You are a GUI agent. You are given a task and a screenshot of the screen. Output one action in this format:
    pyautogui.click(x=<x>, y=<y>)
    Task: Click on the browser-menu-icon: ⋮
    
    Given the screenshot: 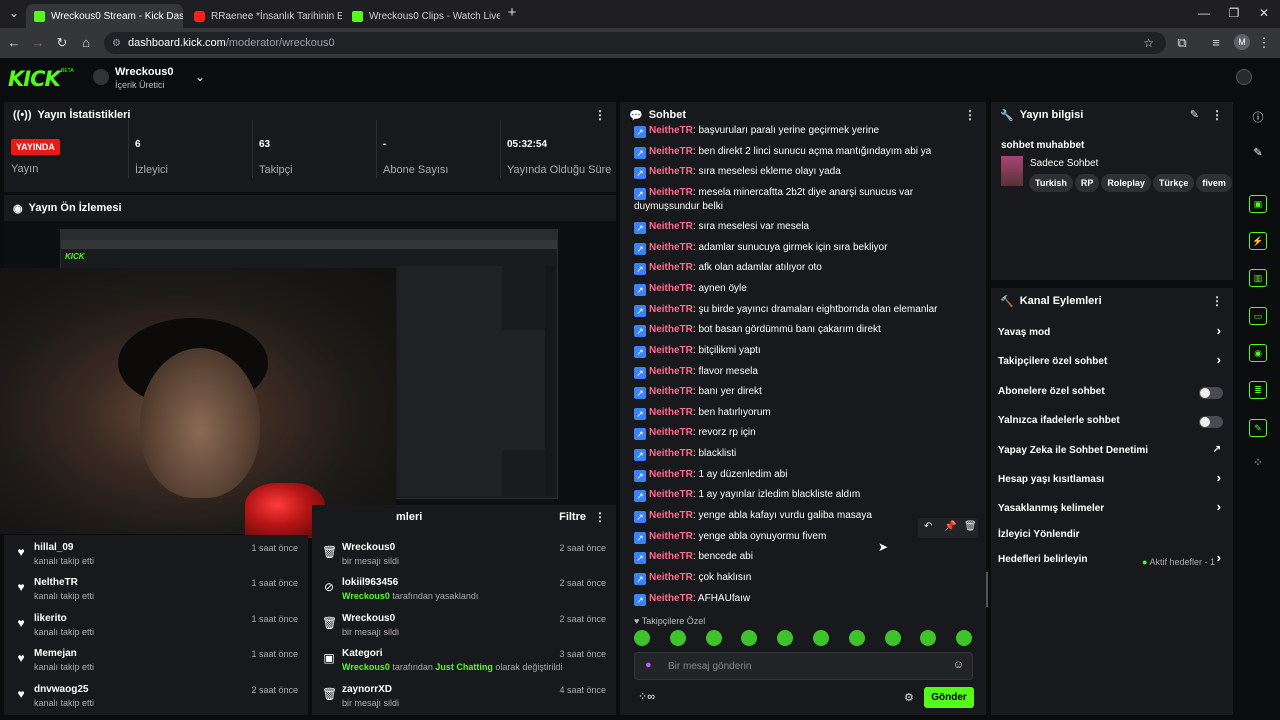 What is the action you would take?
    pyautogui.click(x=1264, y=43)
    